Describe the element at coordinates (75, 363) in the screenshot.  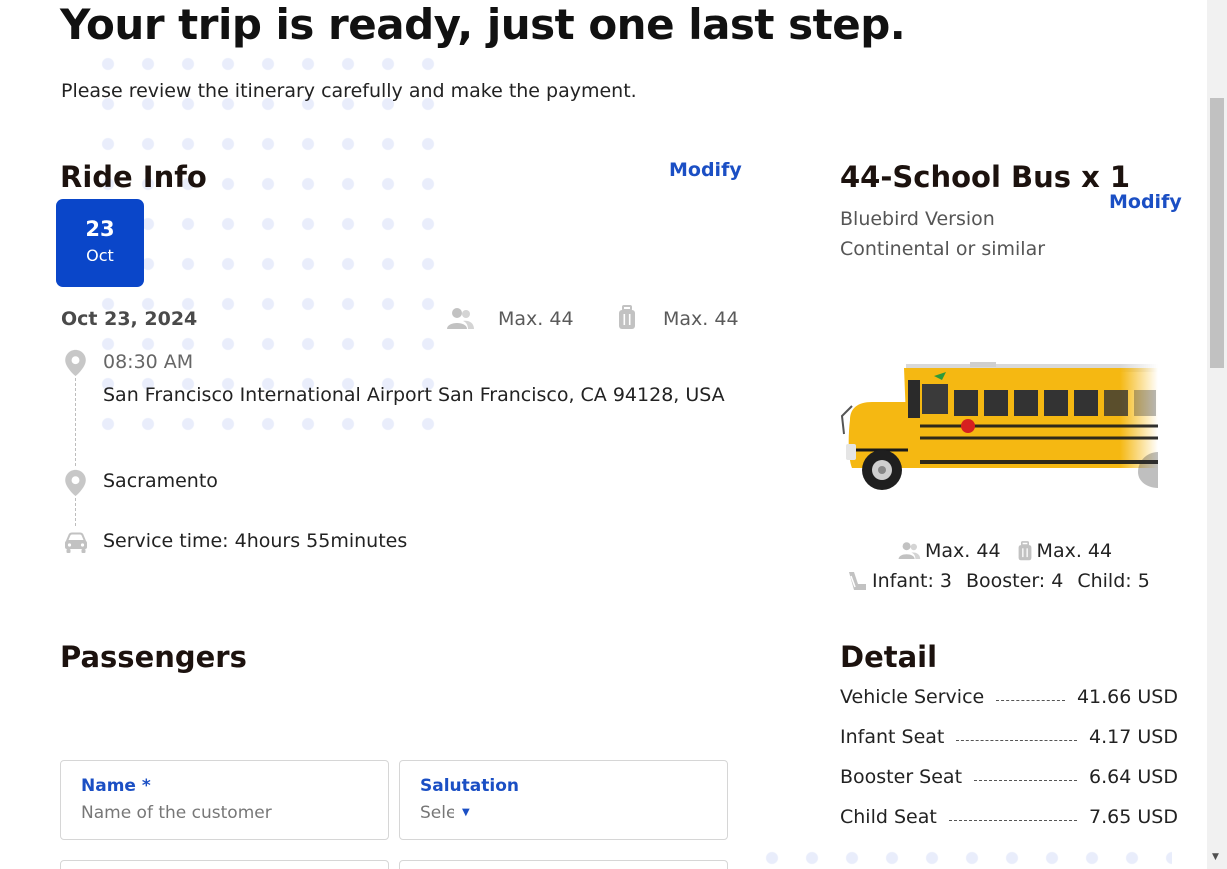
I see `pickup-location-pin-icon` at that location.